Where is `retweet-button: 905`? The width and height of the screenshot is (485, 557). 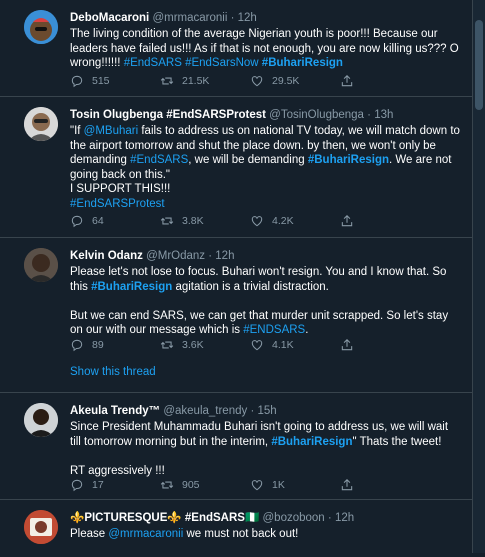
retweet-button: 905 is located at coordinates (205, 485).